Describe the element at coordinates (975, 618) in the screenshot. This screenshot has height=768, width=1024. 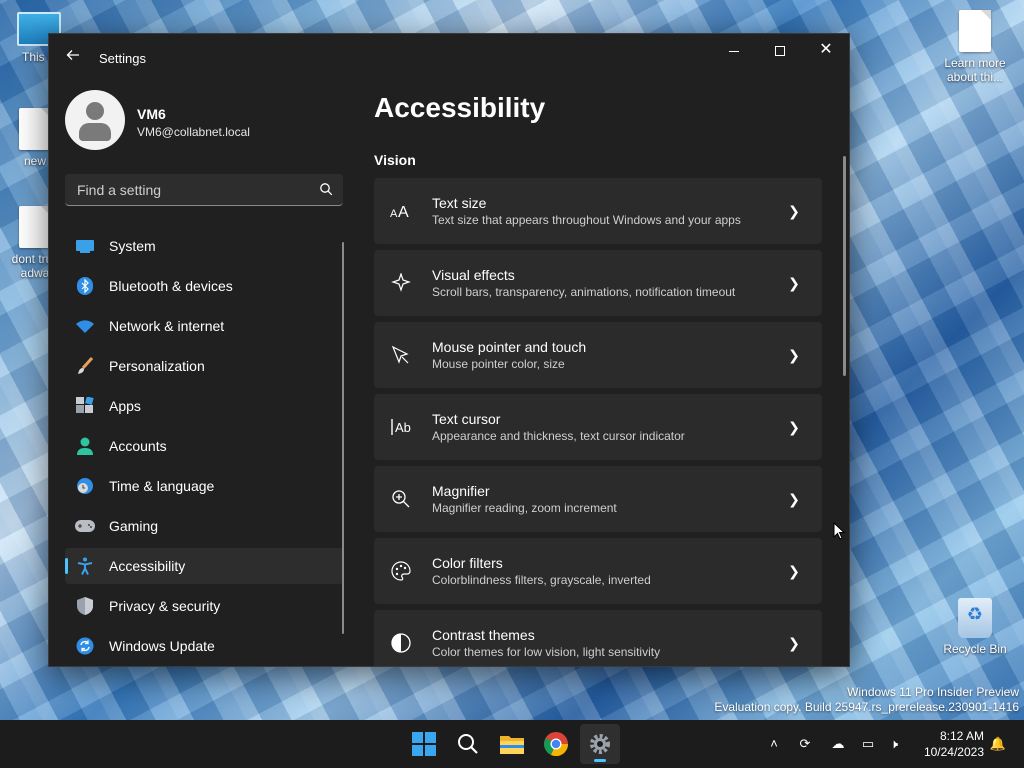
I see `recycle-bin-icon` at that location.